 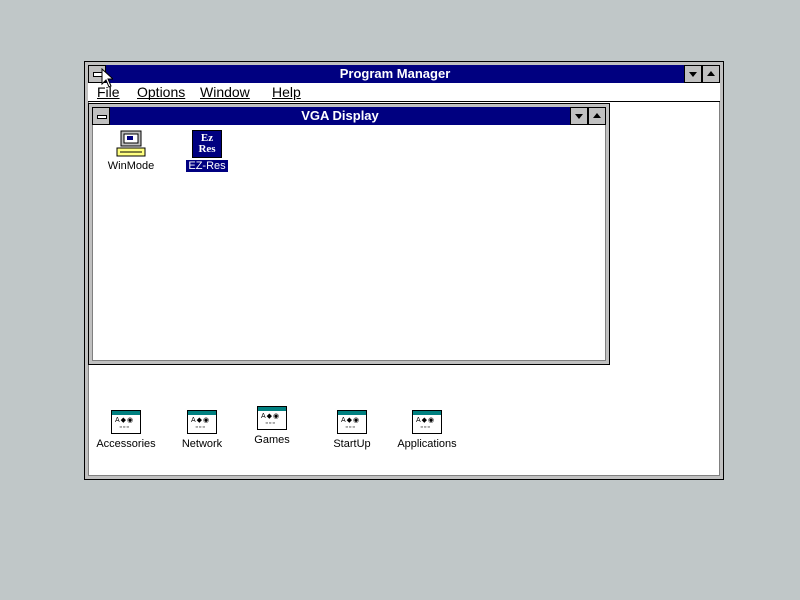 I want to click on program-item-label: EZ-Res, so click(x=207, y=166).